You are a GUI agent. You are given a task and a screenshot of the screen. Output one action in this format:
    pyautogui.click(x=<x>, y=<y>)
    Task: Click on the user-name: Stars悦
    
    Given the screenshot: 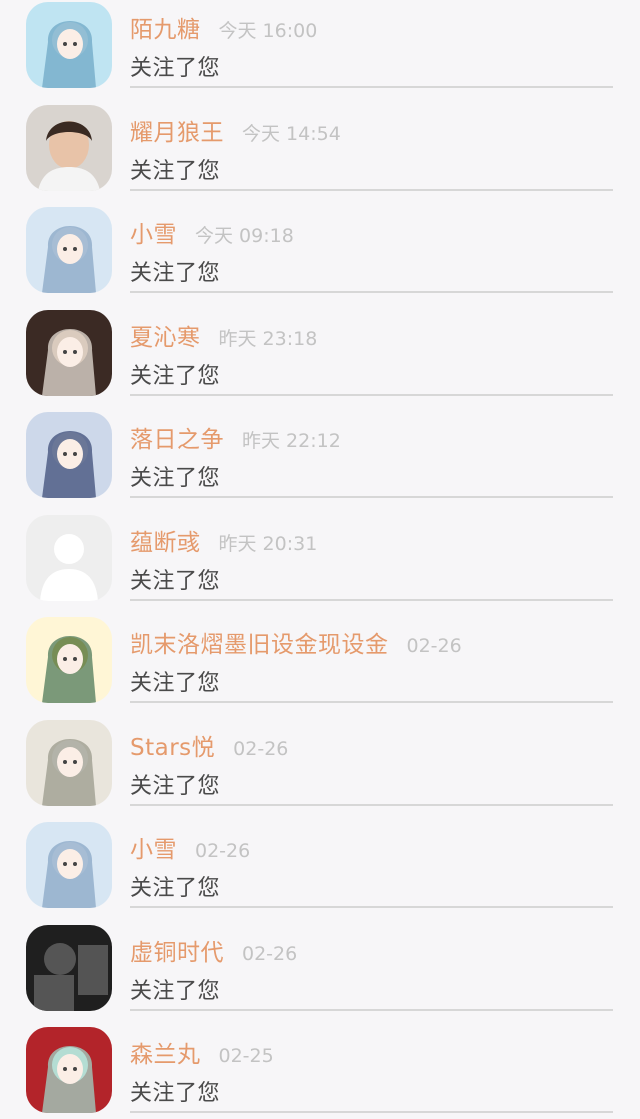 What is the action you would take?
    pyautogui.click(x=172, y=745)
    